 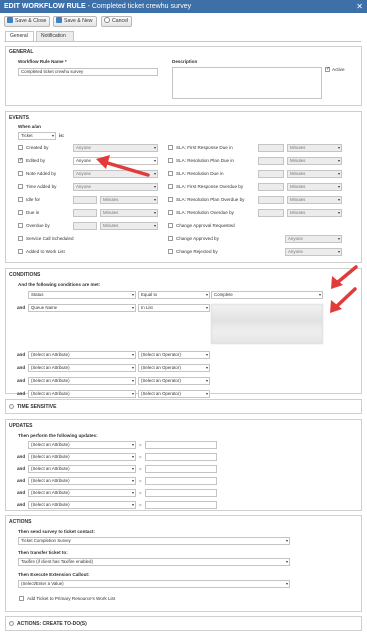 I want to click on description-textarea, so click(x=247, y=83).